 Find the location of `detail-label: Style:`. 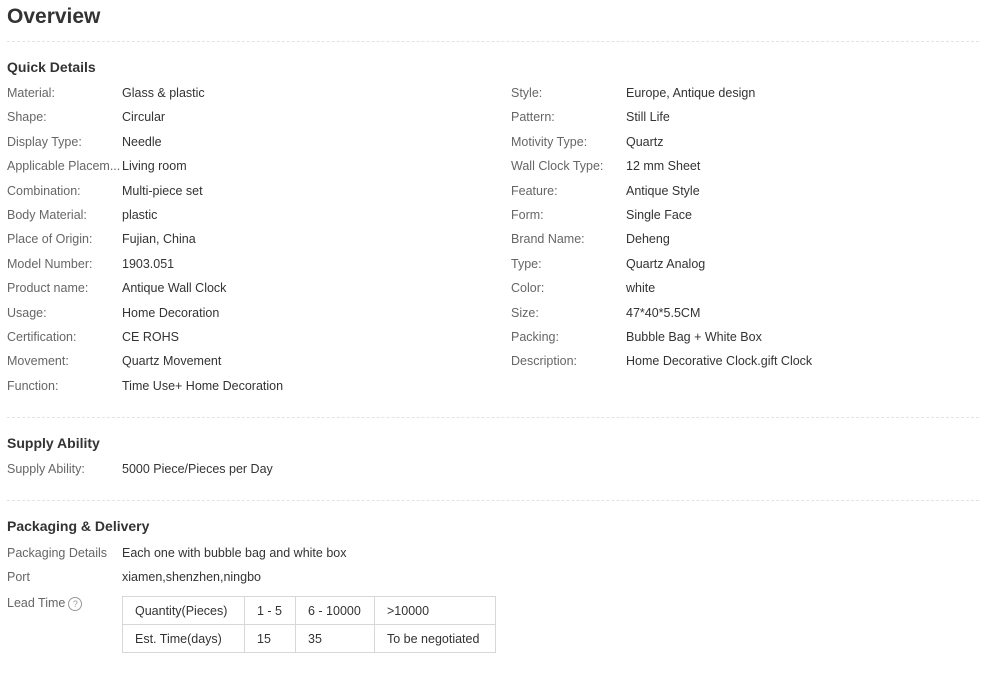

detail-label: Style: is located at coordinates (527, 93).